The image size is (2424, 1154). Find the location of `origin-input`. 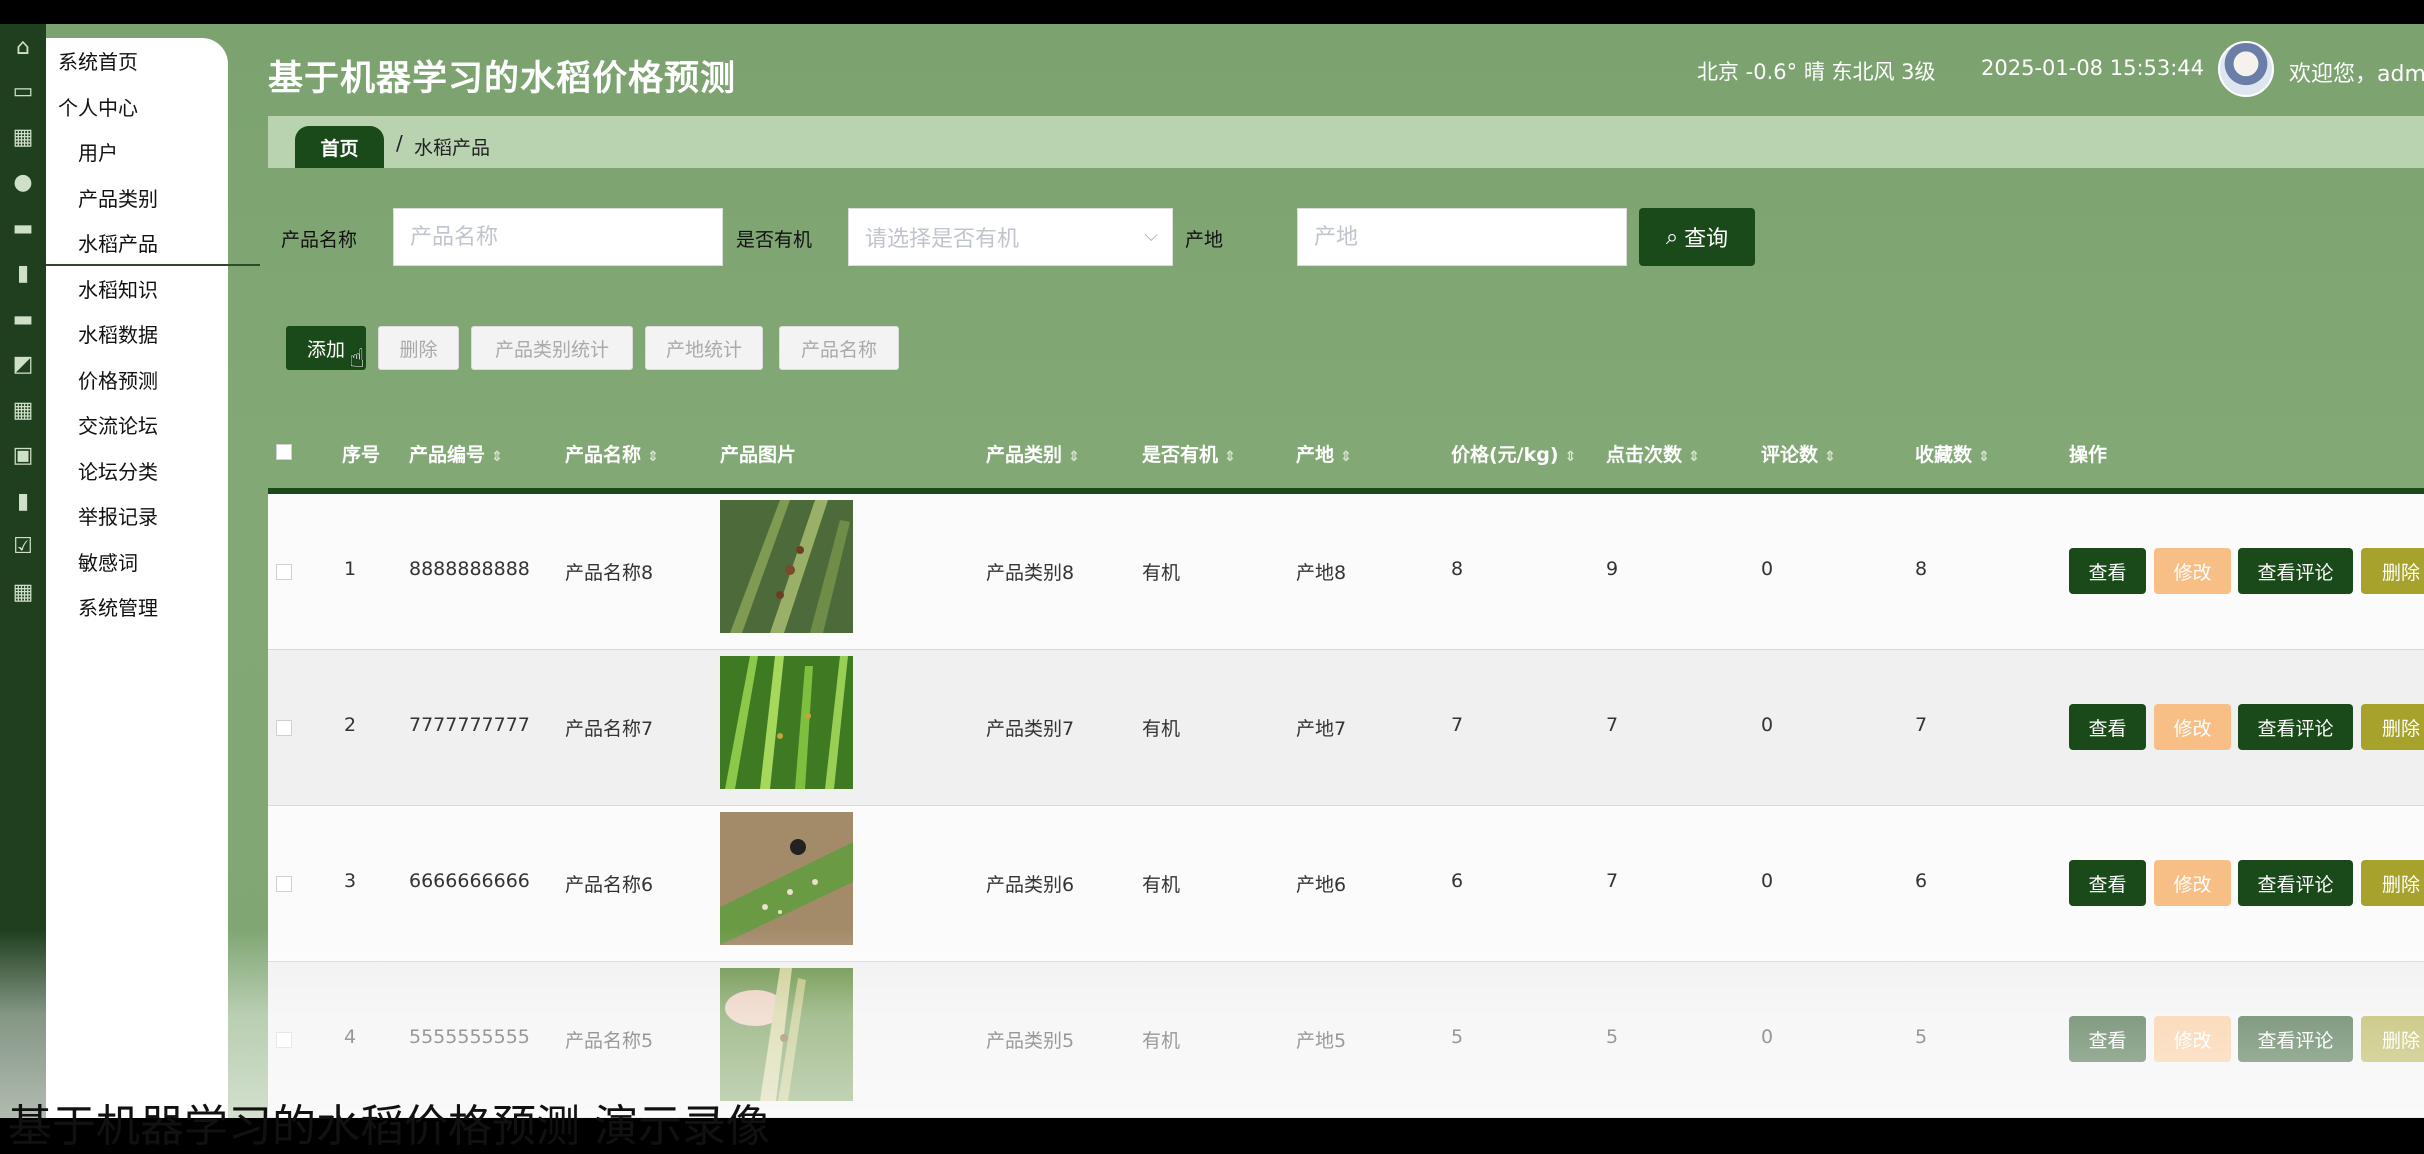

origin-input is located at coordinates (1462, 237).